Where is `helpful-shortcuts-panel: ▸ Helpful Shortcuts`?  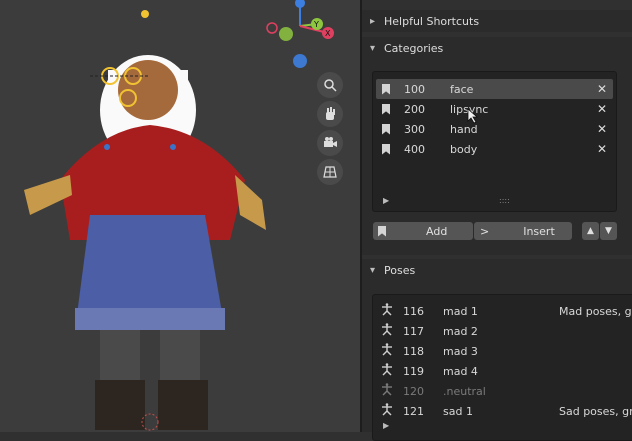
helpful-shortcuts-panel: ▸ Helpful Shortcuts is located at coordinates (497, 21).